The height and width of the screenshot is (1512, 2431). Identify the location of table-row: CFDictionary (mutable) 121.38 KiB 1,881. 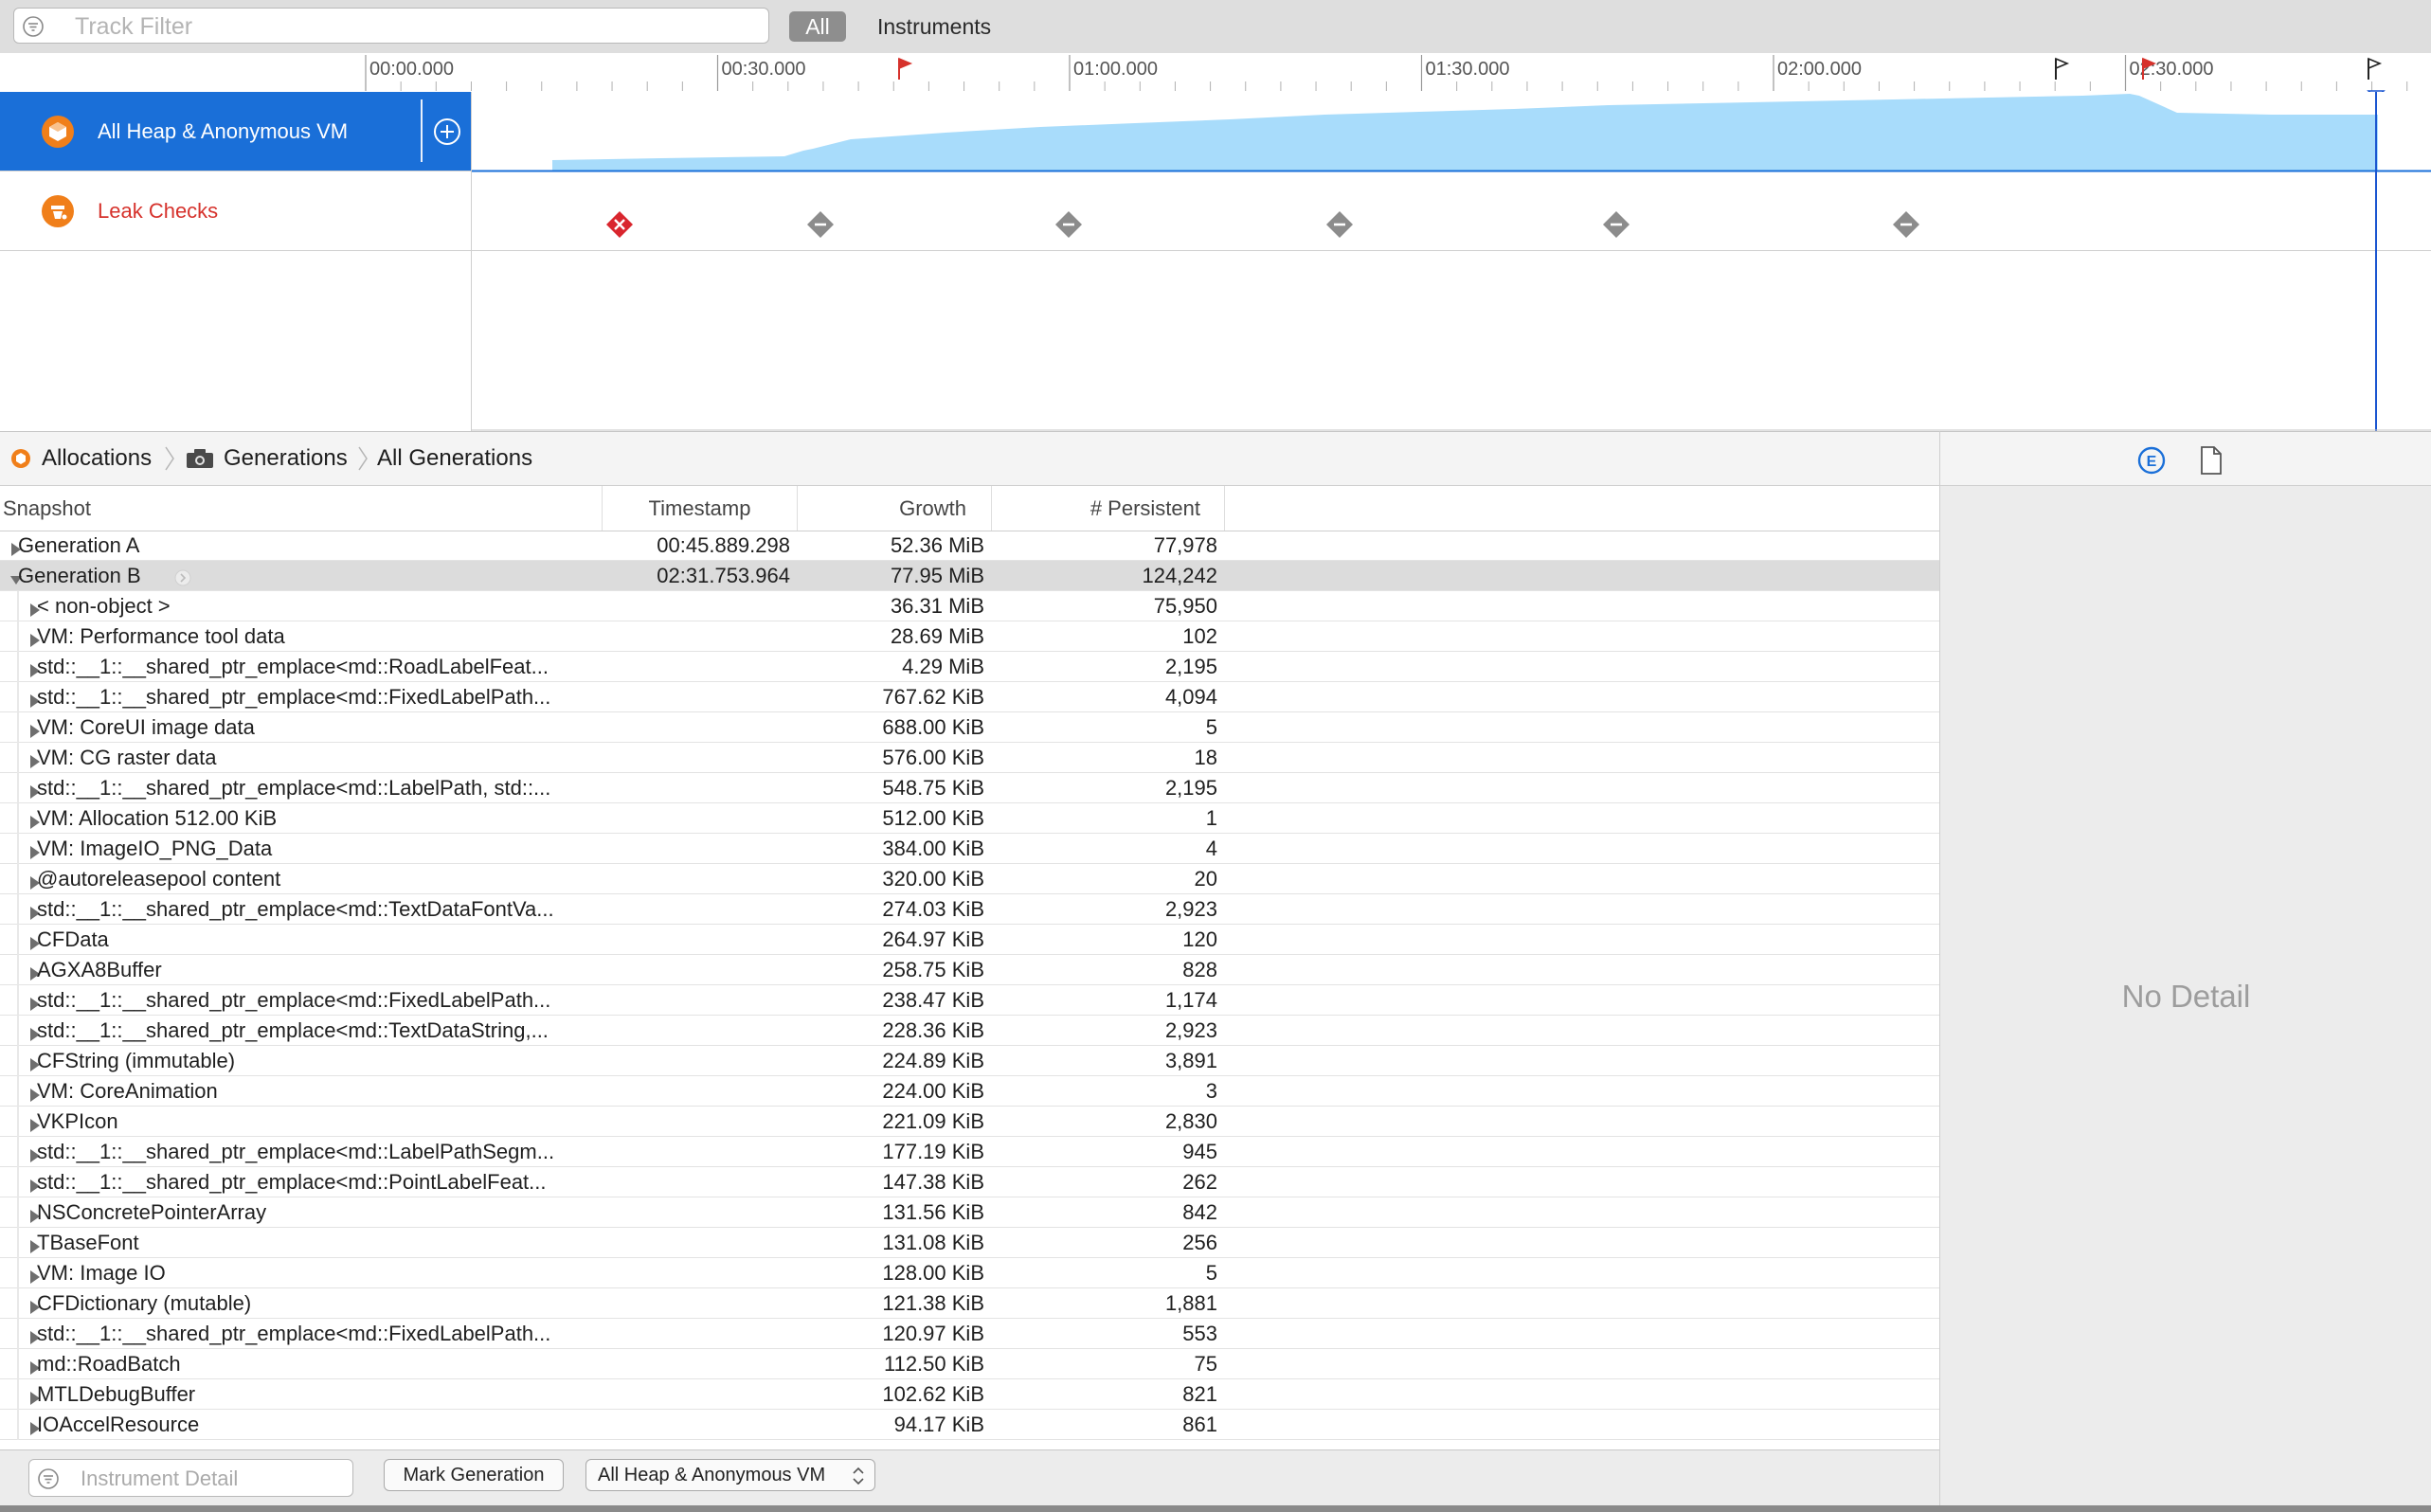
(970, 1303).